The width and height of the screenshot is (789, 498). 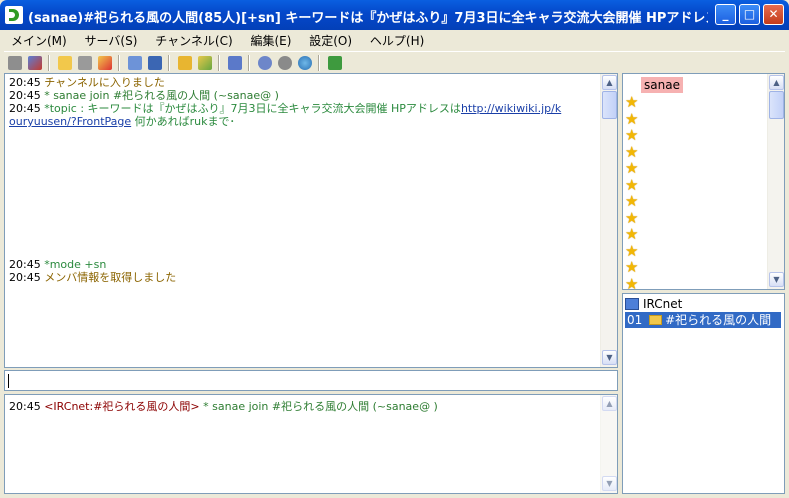 I want to click on log-line: 20:45 チャンネルに入りました, so click(x=302, y=82).